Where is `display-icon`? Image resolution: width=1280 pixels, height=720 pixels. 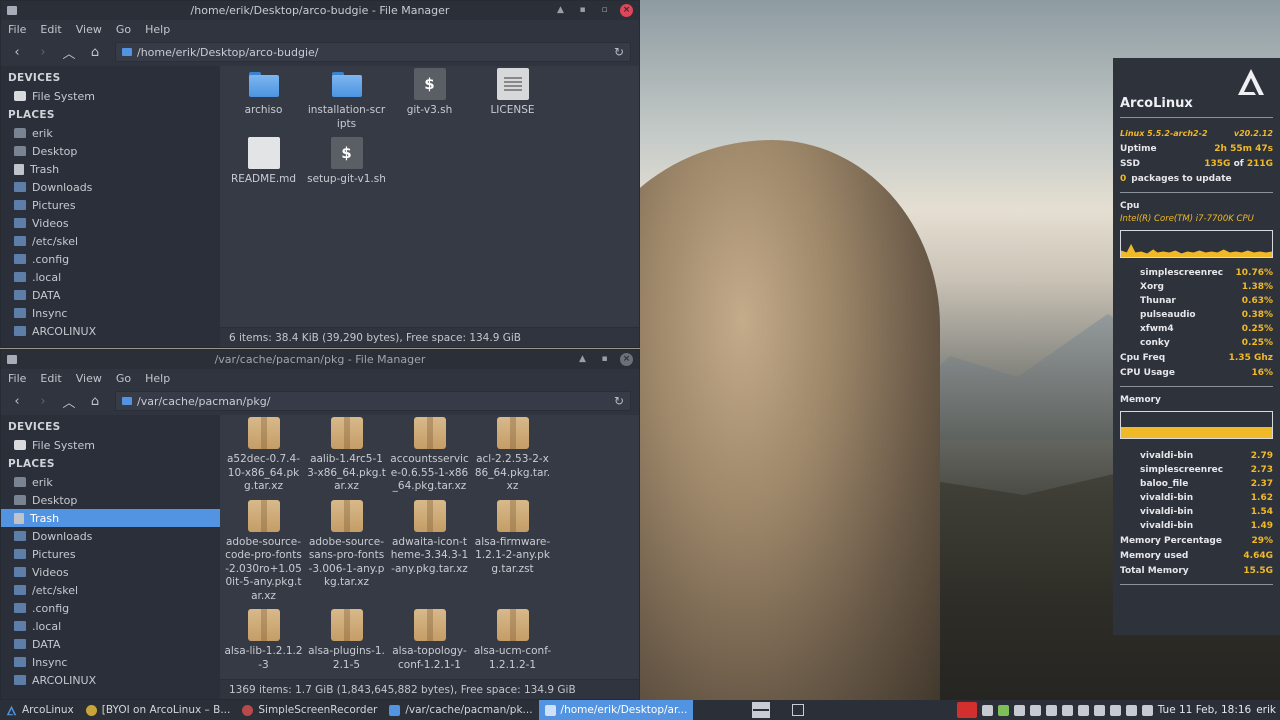 display-icon is located at coordinates (1035, 710).